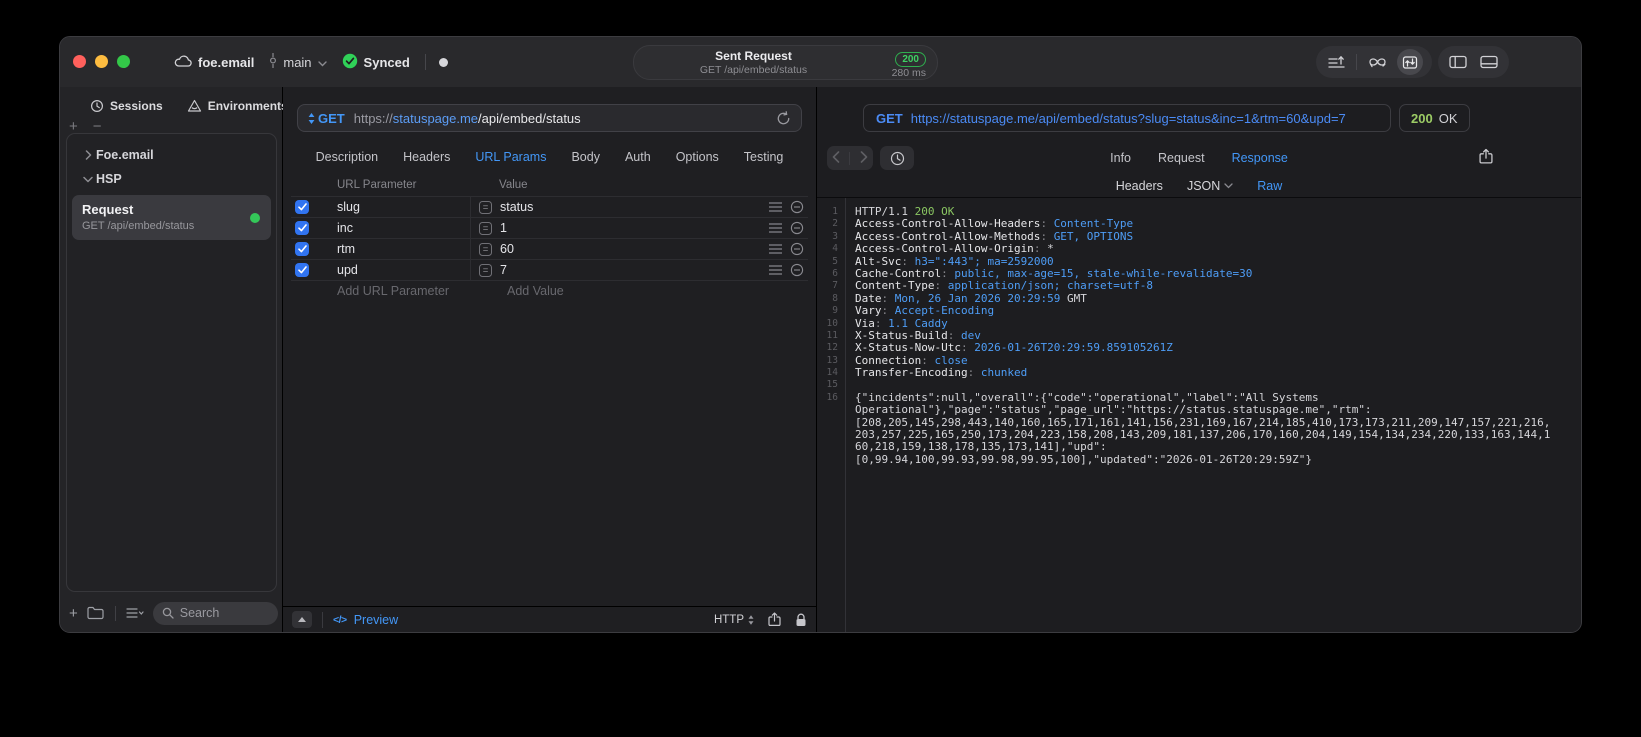 The height and width of the screenshot is (737, 1641). What do you see at coordinates (302, 619) in the screenshot?
I see `expand-panel-button` at bounding box center [302, 619].